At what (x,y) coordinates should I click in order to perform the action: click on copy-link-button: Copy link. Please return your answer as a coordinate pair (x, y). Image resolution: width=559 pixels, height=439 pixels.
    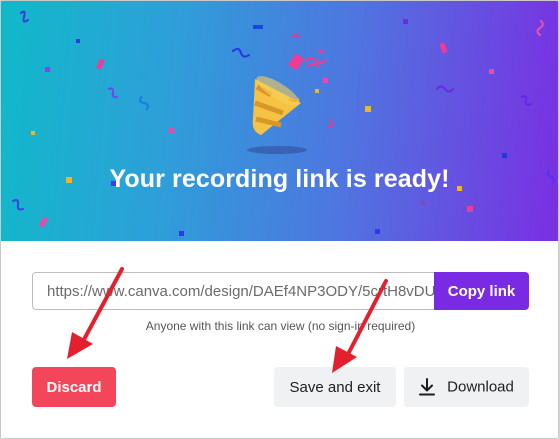
    Looking at the image, I should click on (481, 291).